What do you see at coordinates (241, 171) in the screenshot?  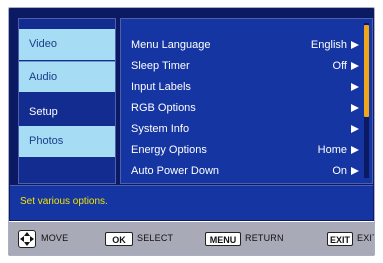 I see `row-auto-power-down: Auto Power Down On` at bounding box center [241, 171].